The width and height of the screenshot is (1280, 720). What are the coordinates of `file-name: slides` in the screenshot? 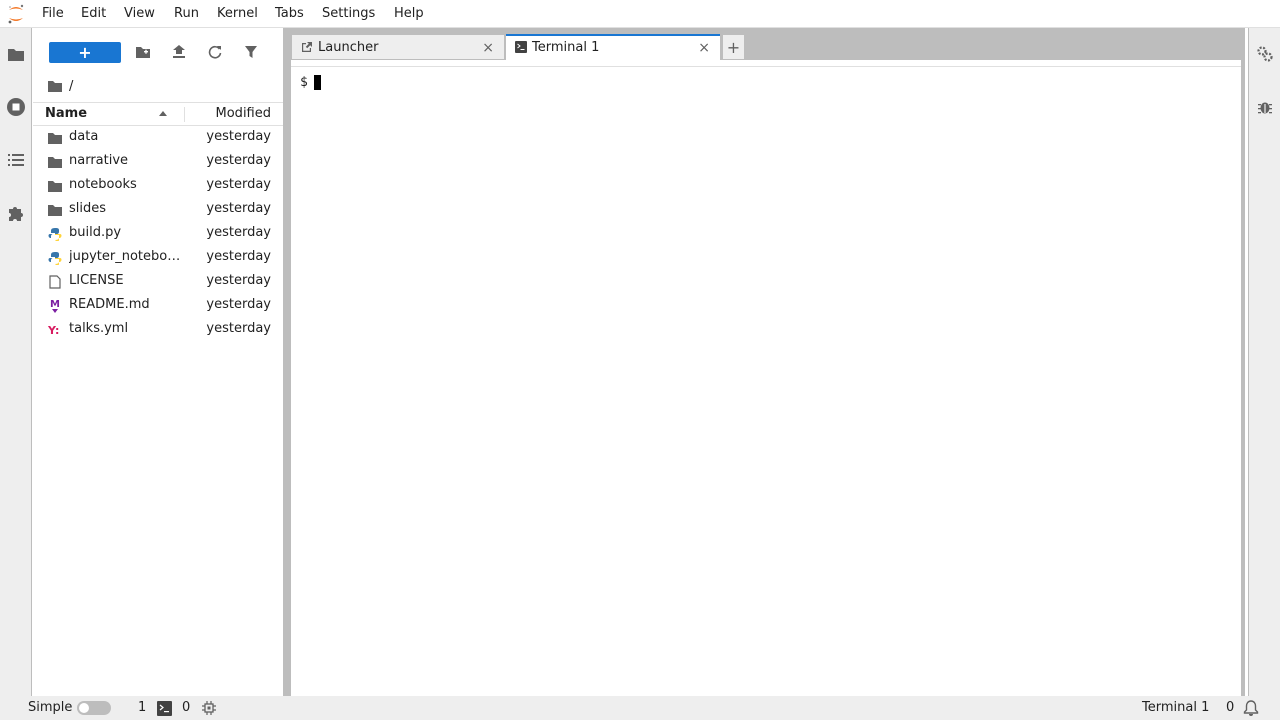 It's located at (88, 208).